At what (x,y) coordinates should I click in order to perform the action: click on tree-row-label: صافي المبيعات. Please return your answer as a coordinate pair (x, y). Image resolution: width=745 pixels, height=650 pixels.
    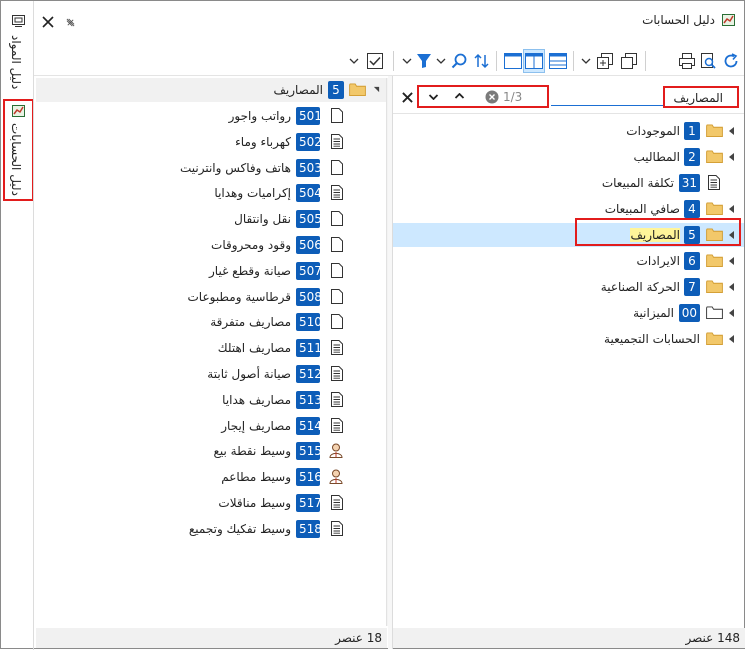
    Looking at the image, I should click on (642, 209).